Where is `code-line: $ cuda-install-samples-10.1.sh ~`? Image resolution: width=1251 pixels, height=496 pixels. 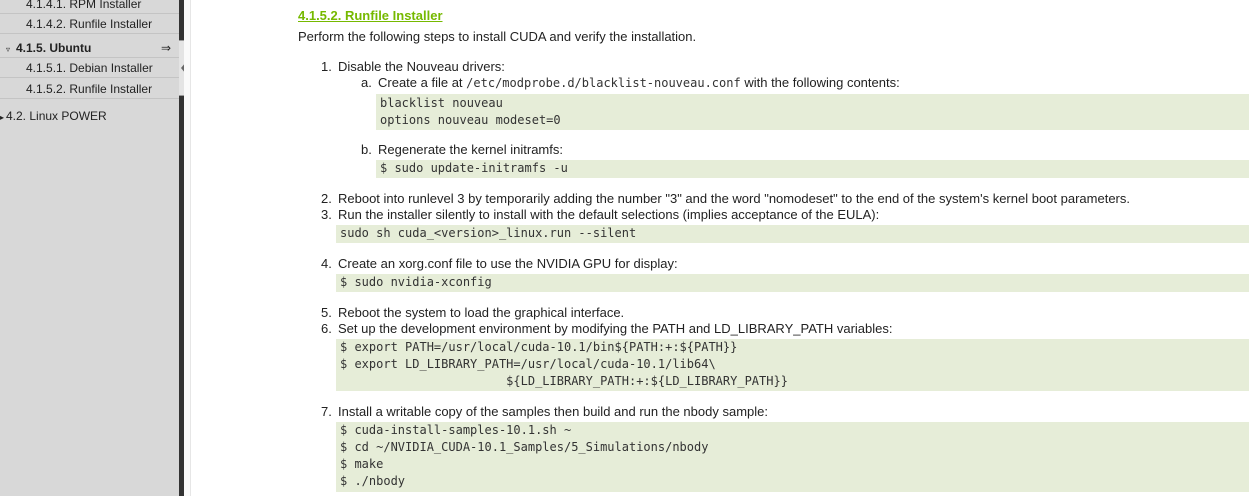 code-line: $ cuda-install-samples-10.1.sh ~ is located at coordinates (456, 430).